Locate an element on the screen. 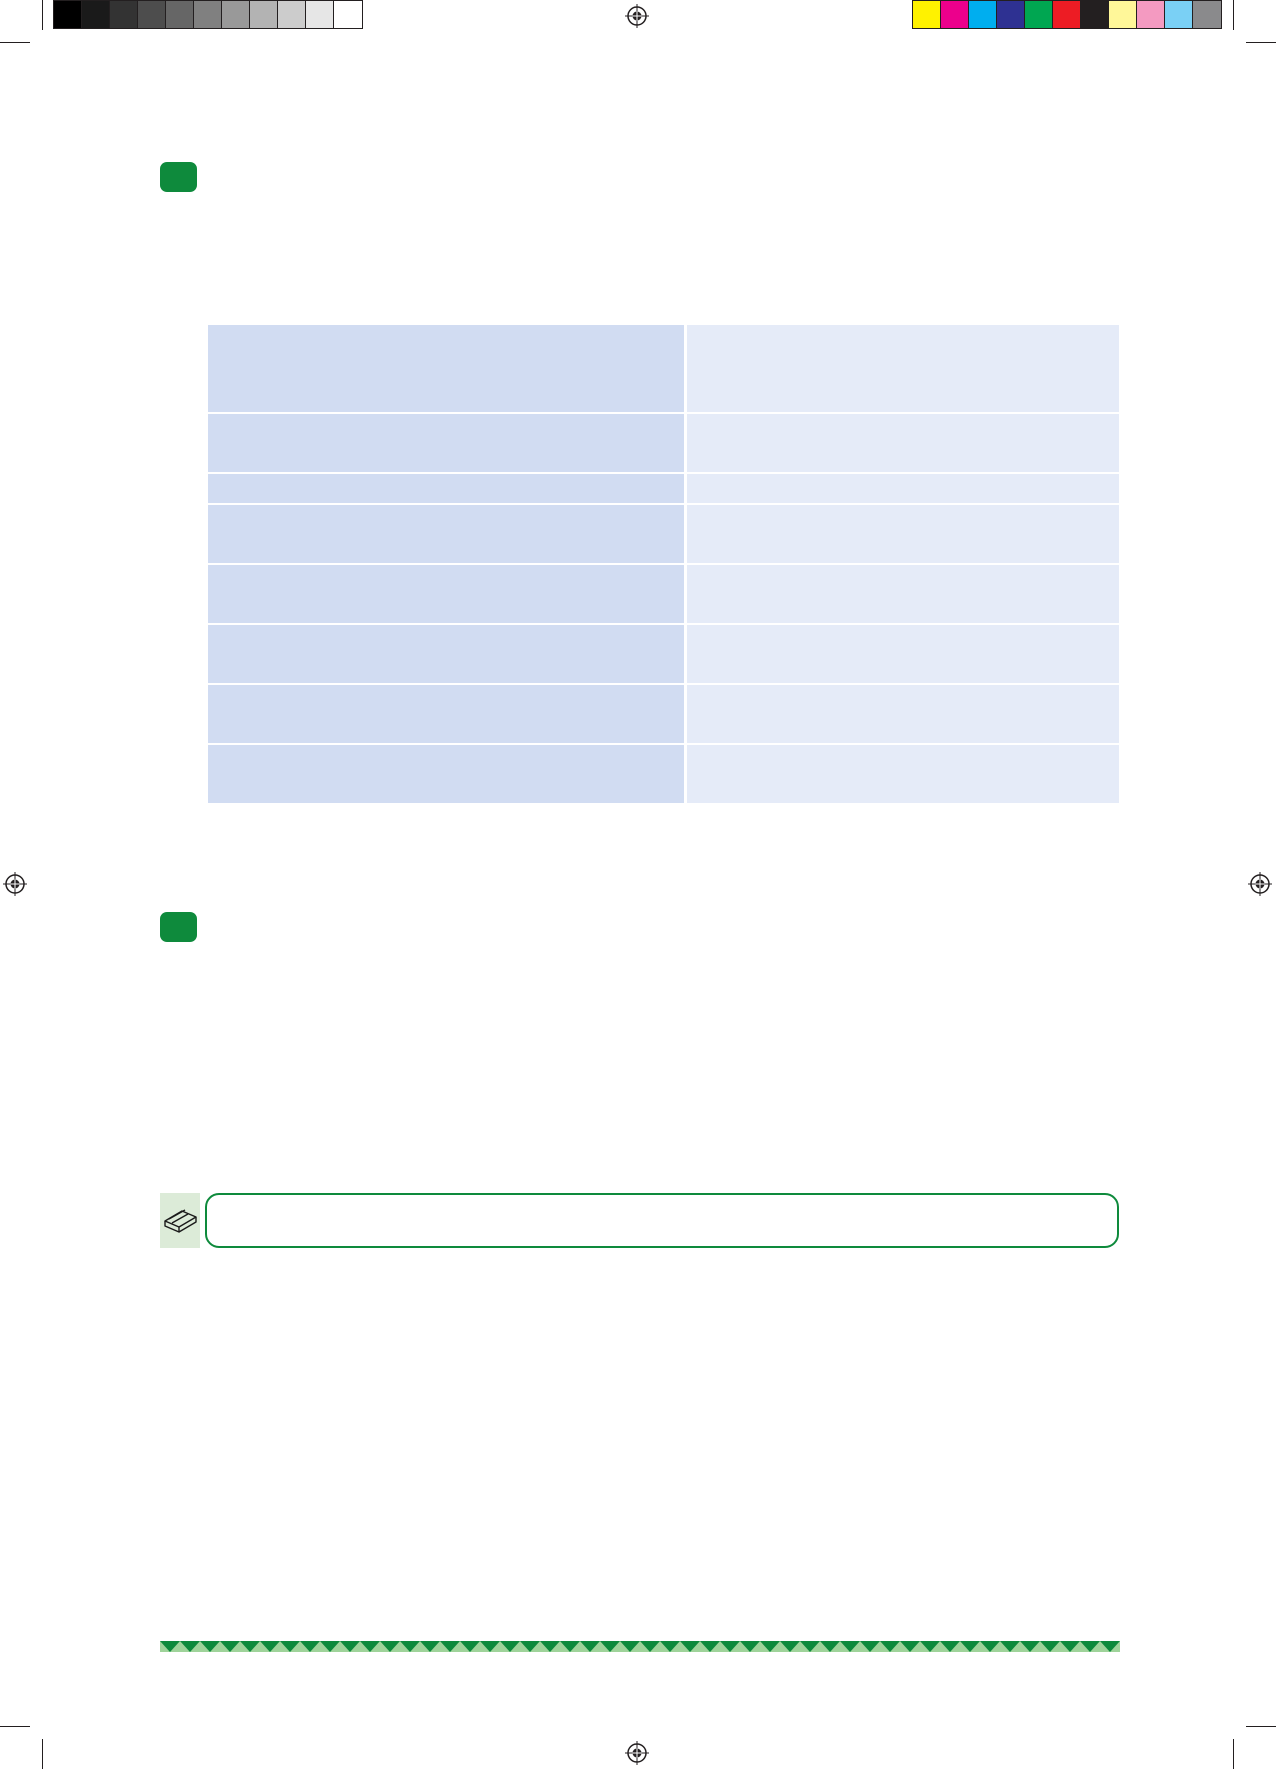 Image resolution: width=1276 pixels, height=1769 pixels. grayscale-color-bar is located at coordinates (208, 14).